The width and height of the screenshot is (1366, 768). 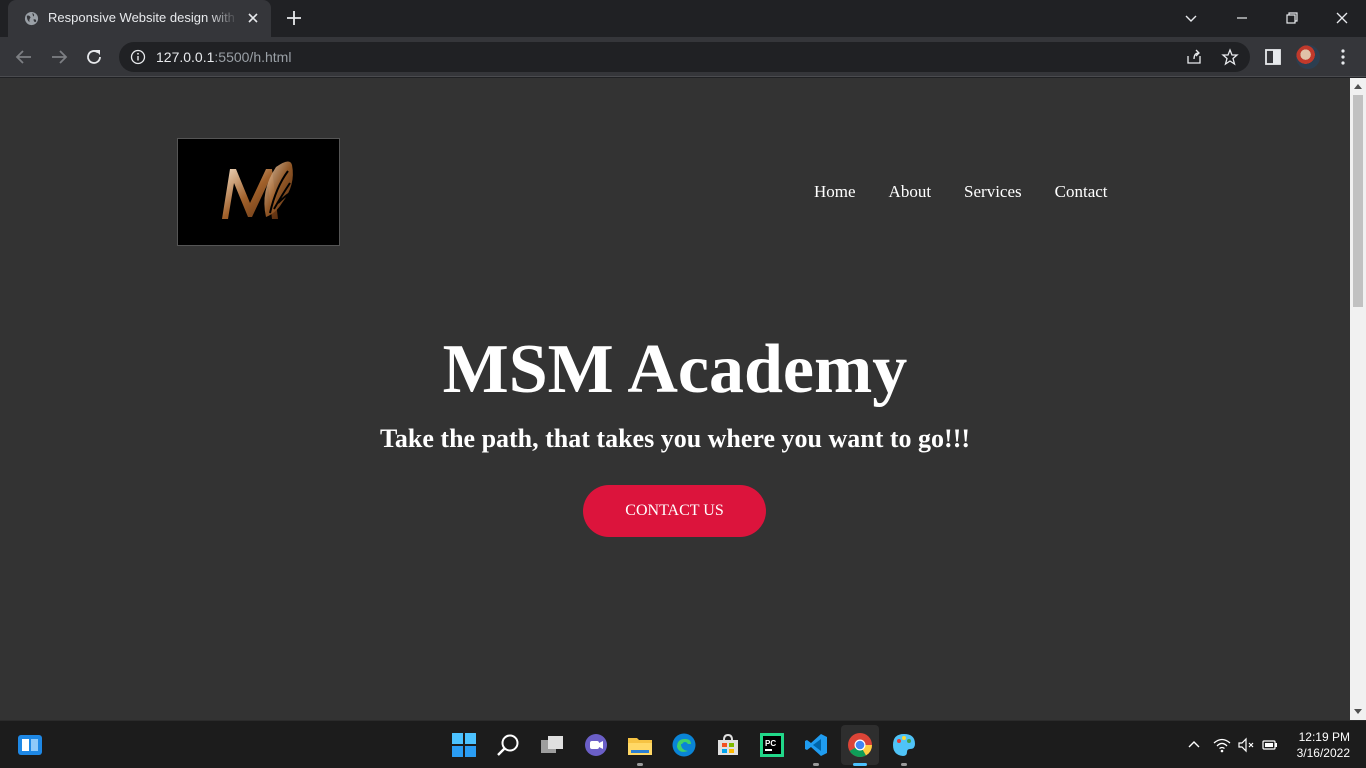 I want to click on chrome-running-indicator, so click(x=860, y=764).